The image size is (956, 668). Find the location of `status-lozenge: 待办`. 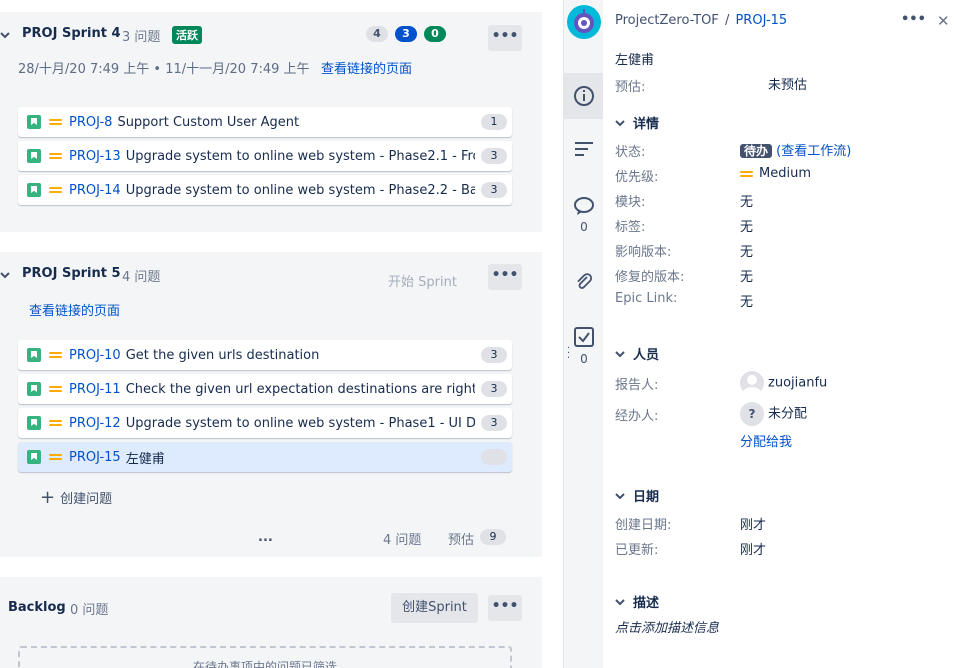

status-lozenge: 待办 is located at coordinates (756, 151).